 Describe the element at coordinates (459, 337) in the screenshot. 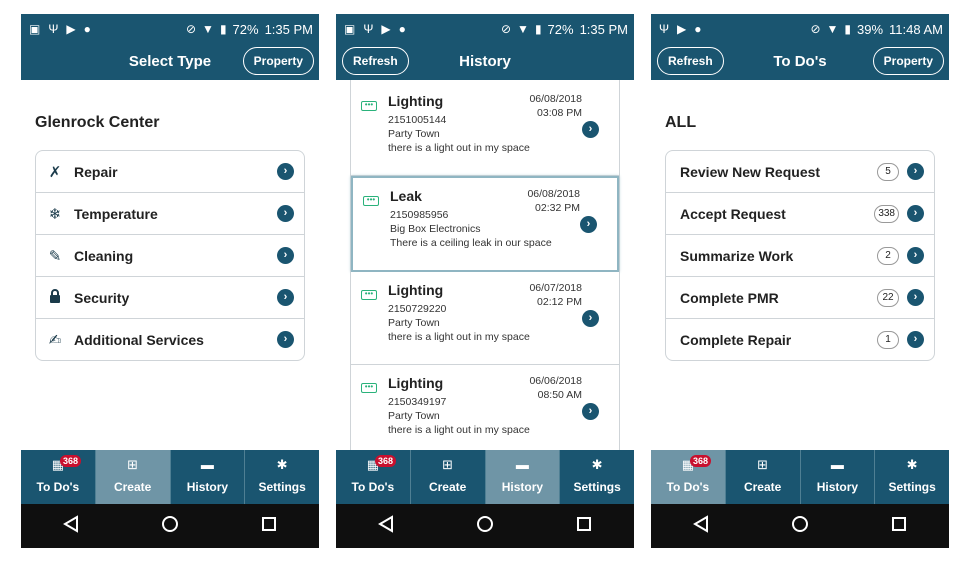

I see `request-description: there is a light out in my space` at that location.